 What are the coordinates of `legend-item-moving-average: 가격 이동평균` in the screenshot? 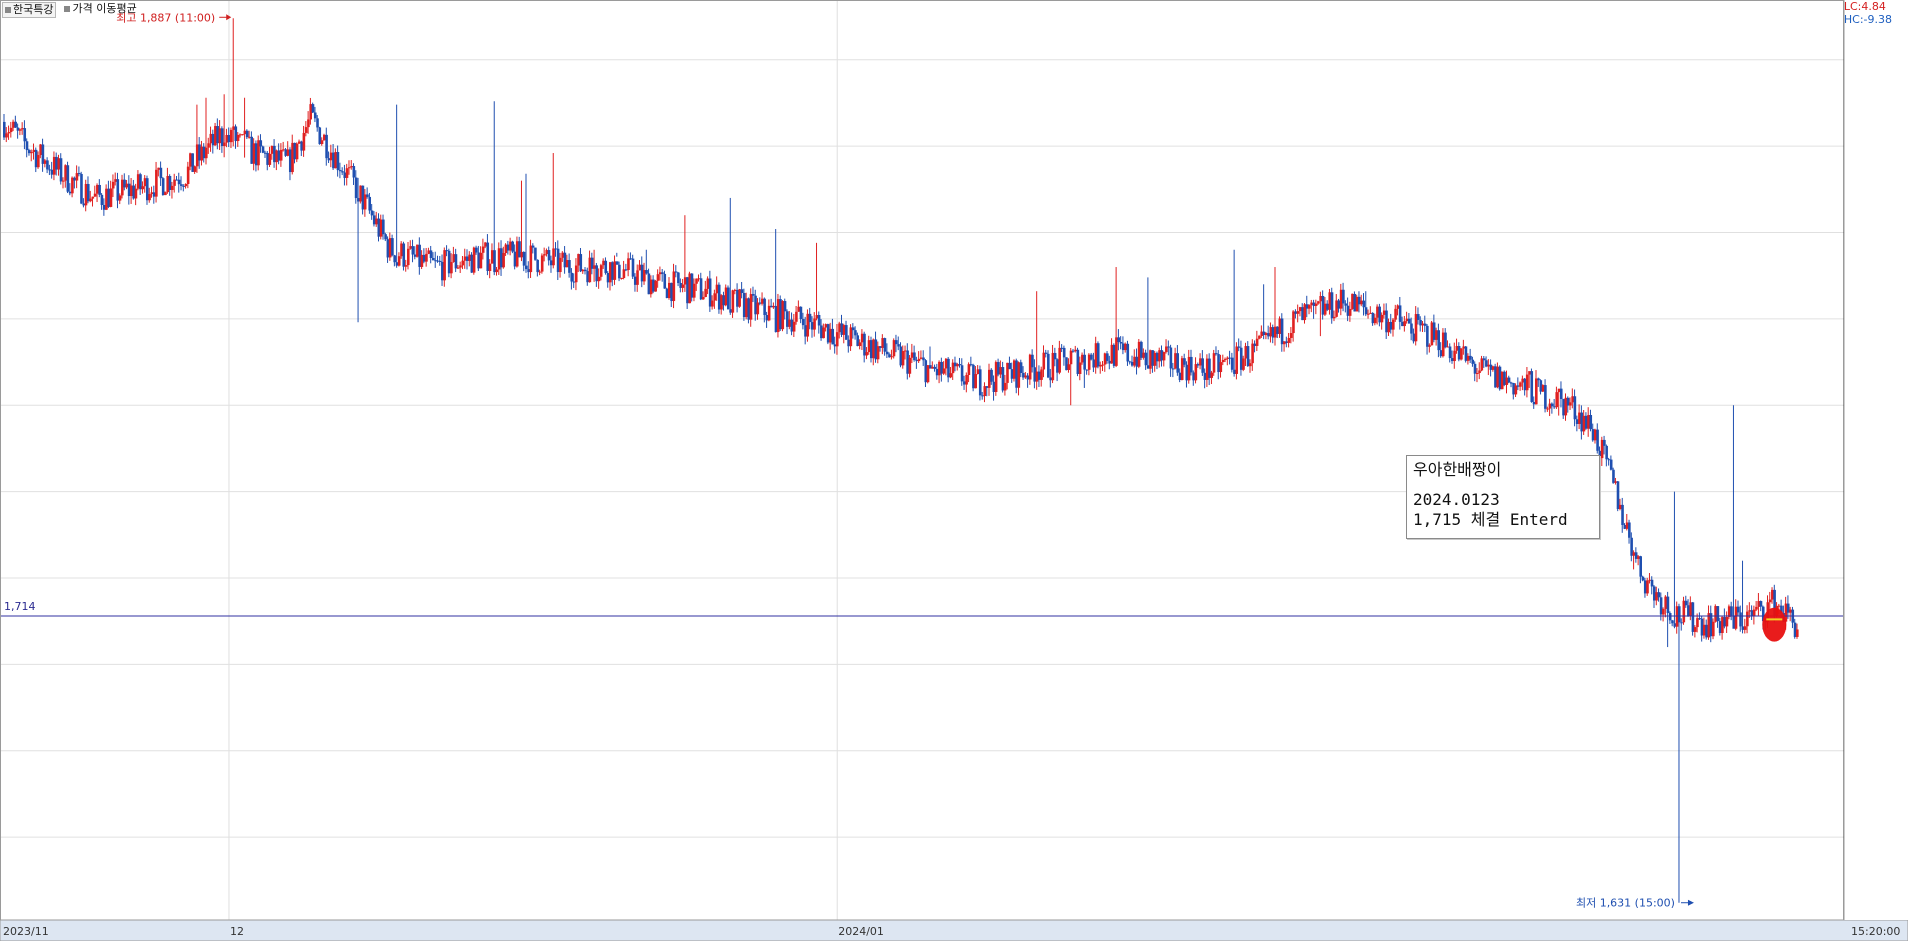 It's located at (100, 9).